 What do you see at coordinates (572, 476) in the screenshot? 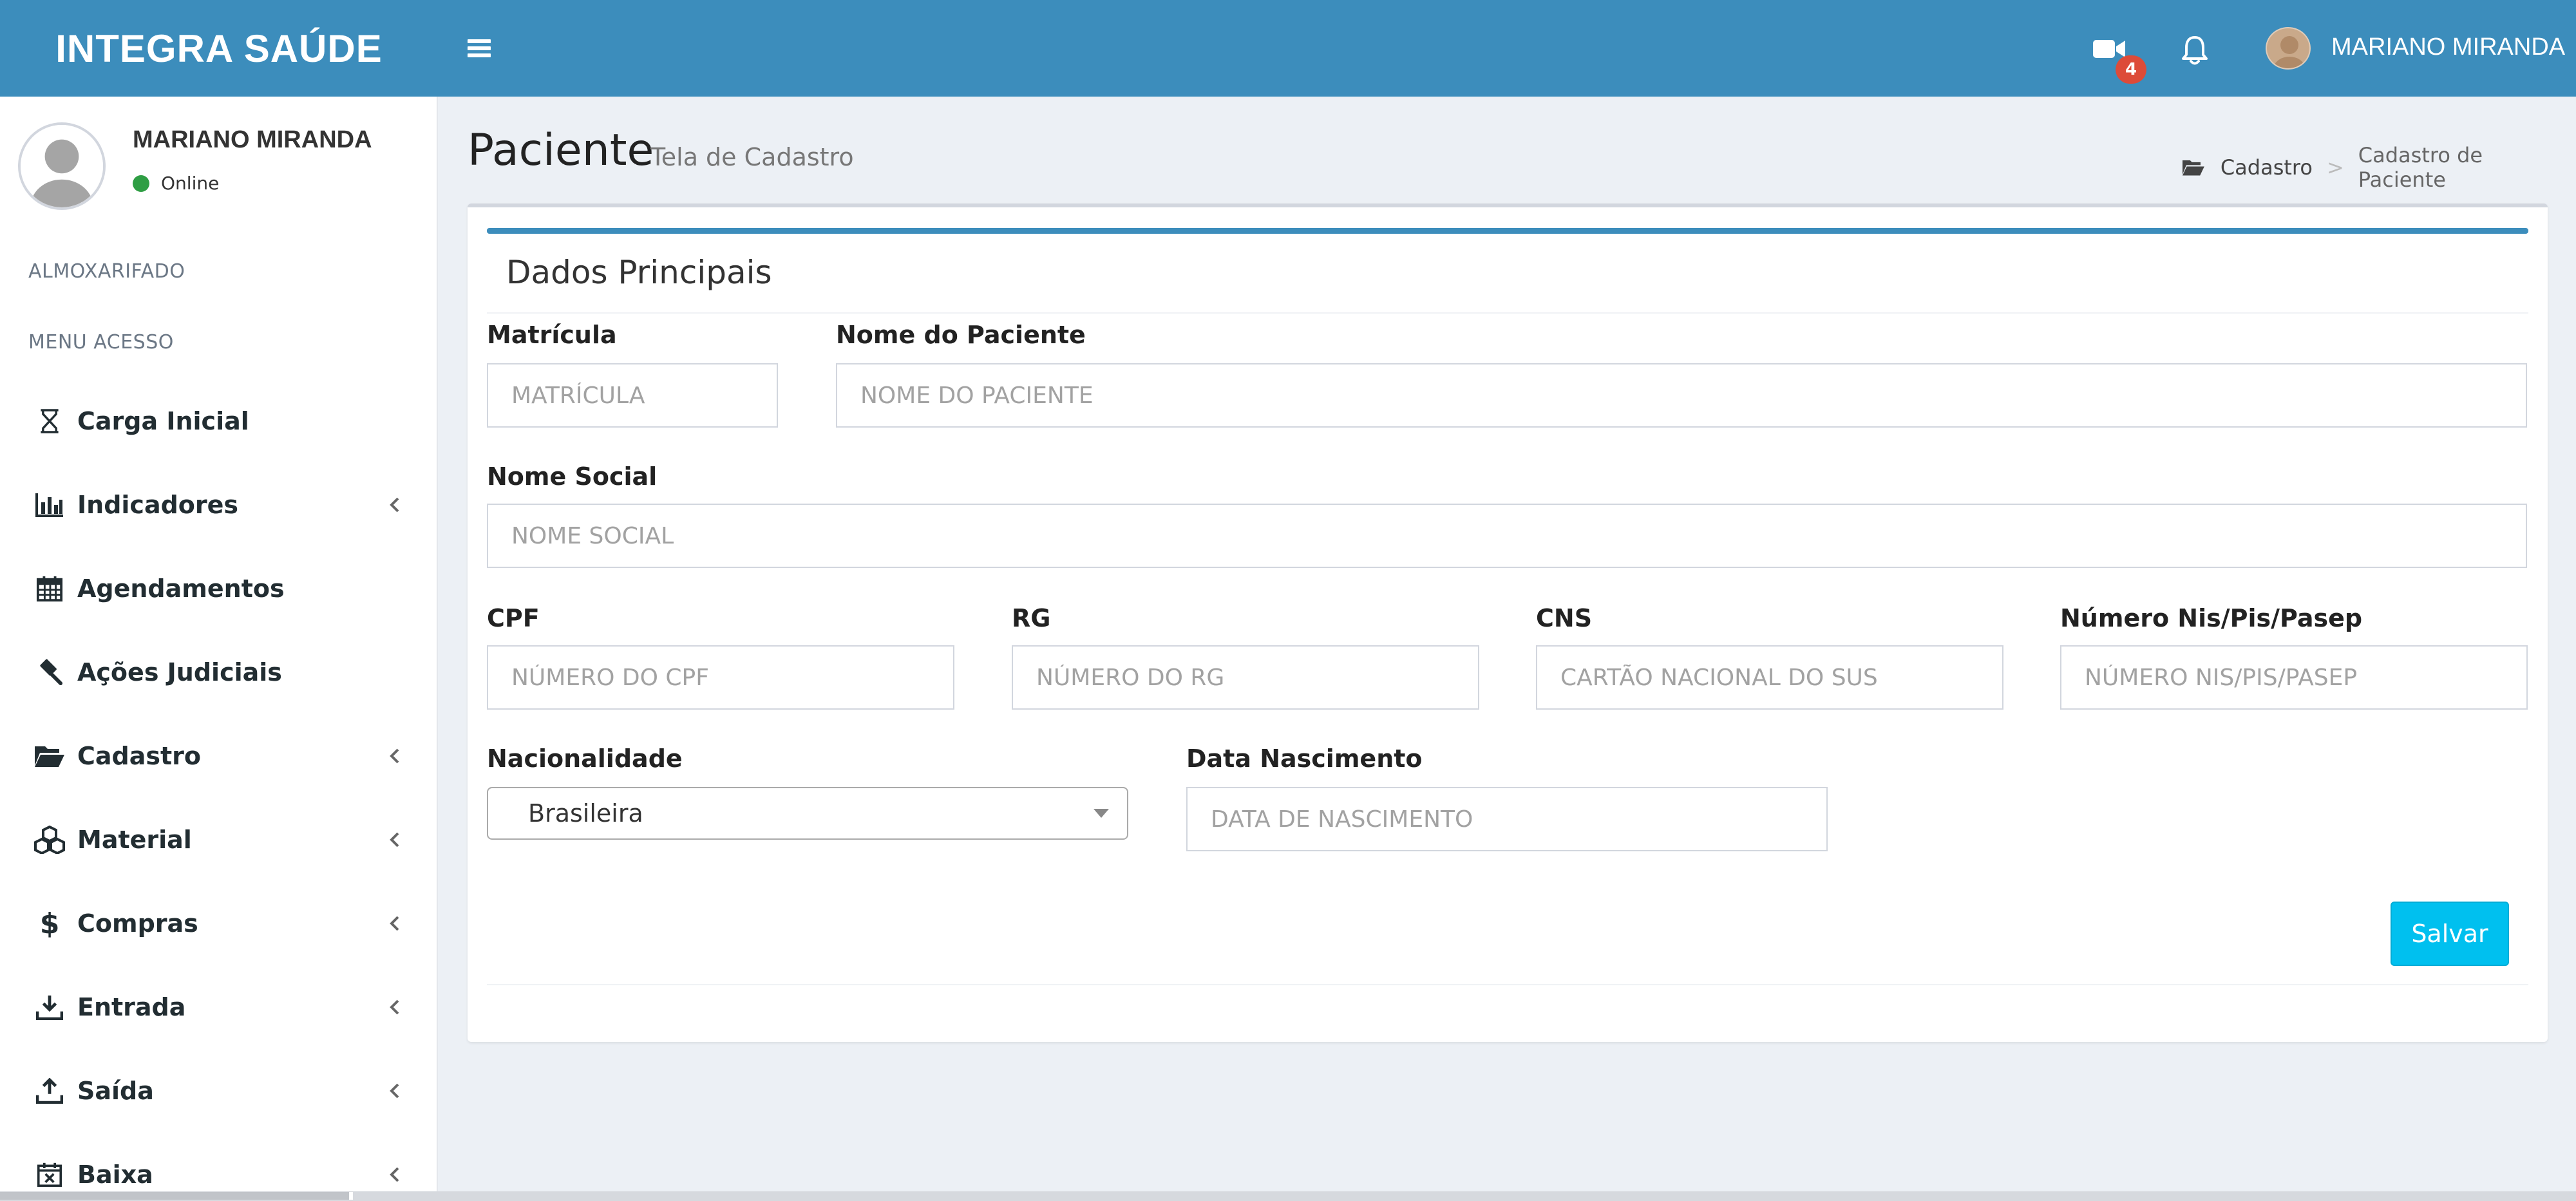
I see `nome-social-label: Nome Social` at bounding box center [572, 476].